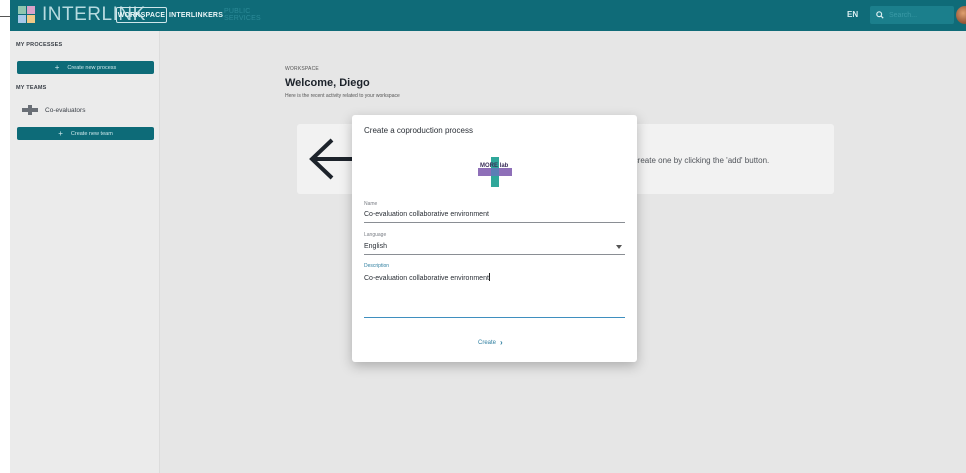 The width and height of the screenshot is (966, 473). I want to click on arrow-left-icon, so click(333, 159).